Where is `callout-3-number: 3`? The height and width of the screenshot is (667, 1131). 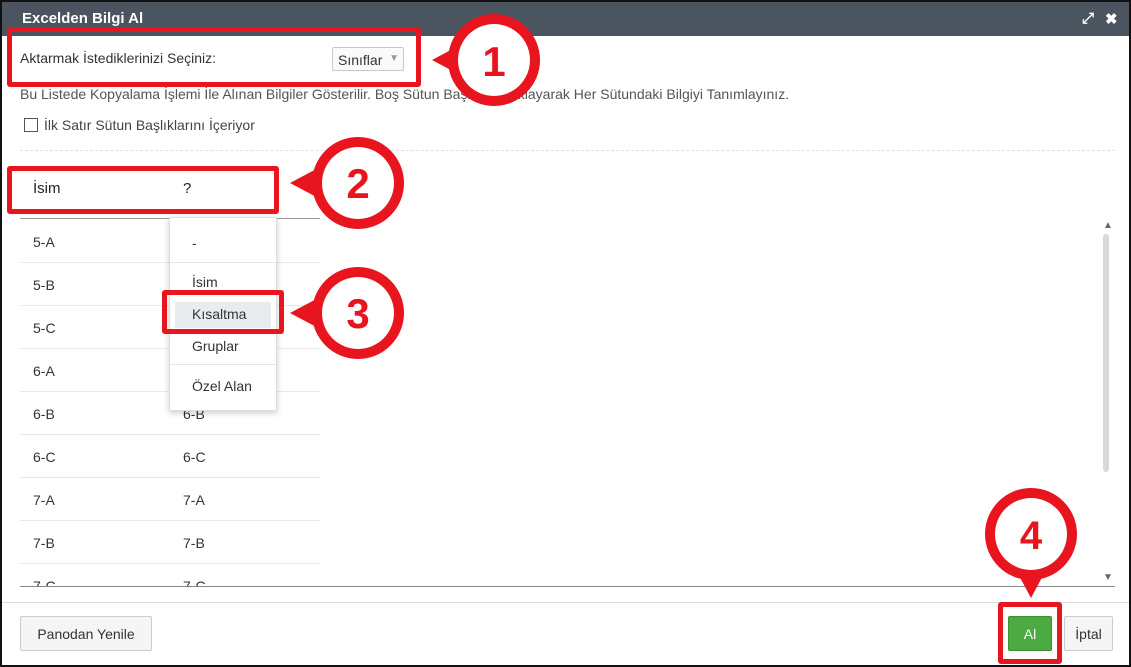 callout-3-number: 3 is located at coordinates (357, 313).